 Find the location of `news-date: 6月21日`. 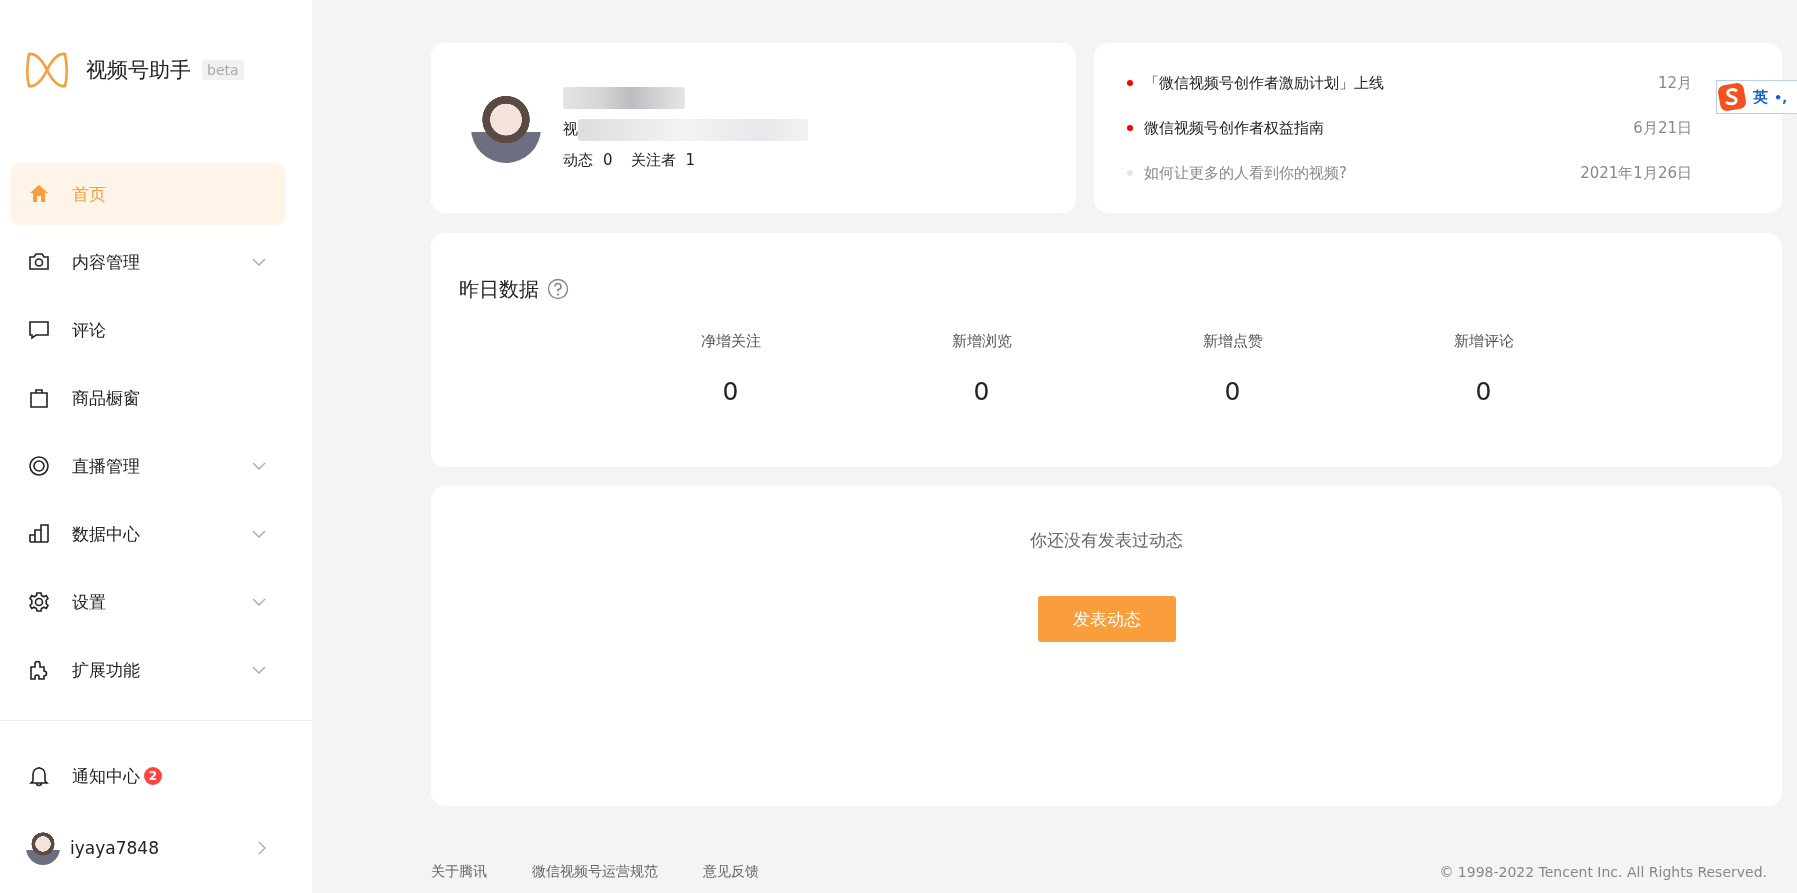

news-date: 6月21日 is located at coordinates (1662, 128).